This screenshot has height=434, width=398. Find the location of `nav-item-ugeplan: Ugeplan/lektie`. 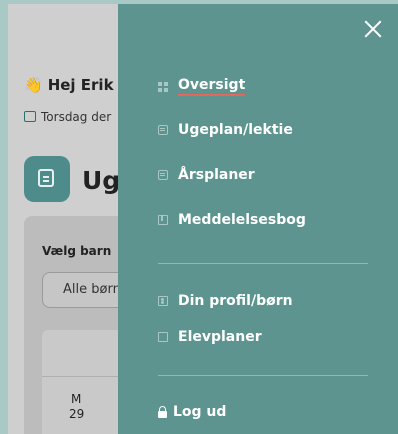

nav-item-ugeplan: Ugeplan/lektie is located at coordinates (225, 130).